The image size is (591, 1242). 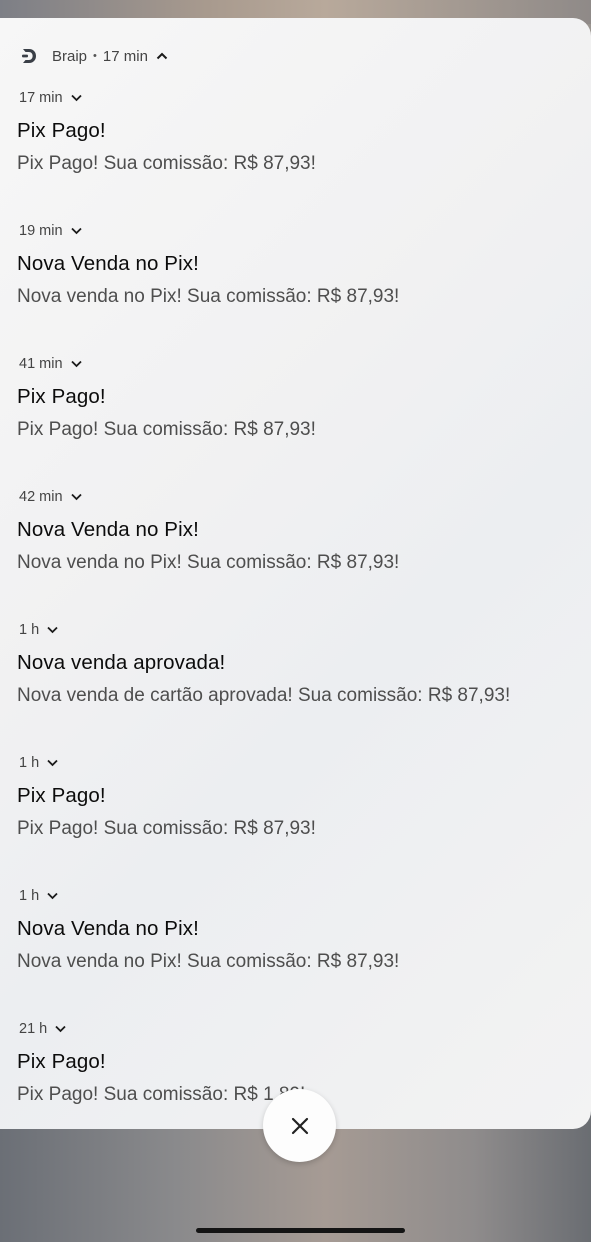 I want to click on home-indicator, so click(x=300, y=1230).